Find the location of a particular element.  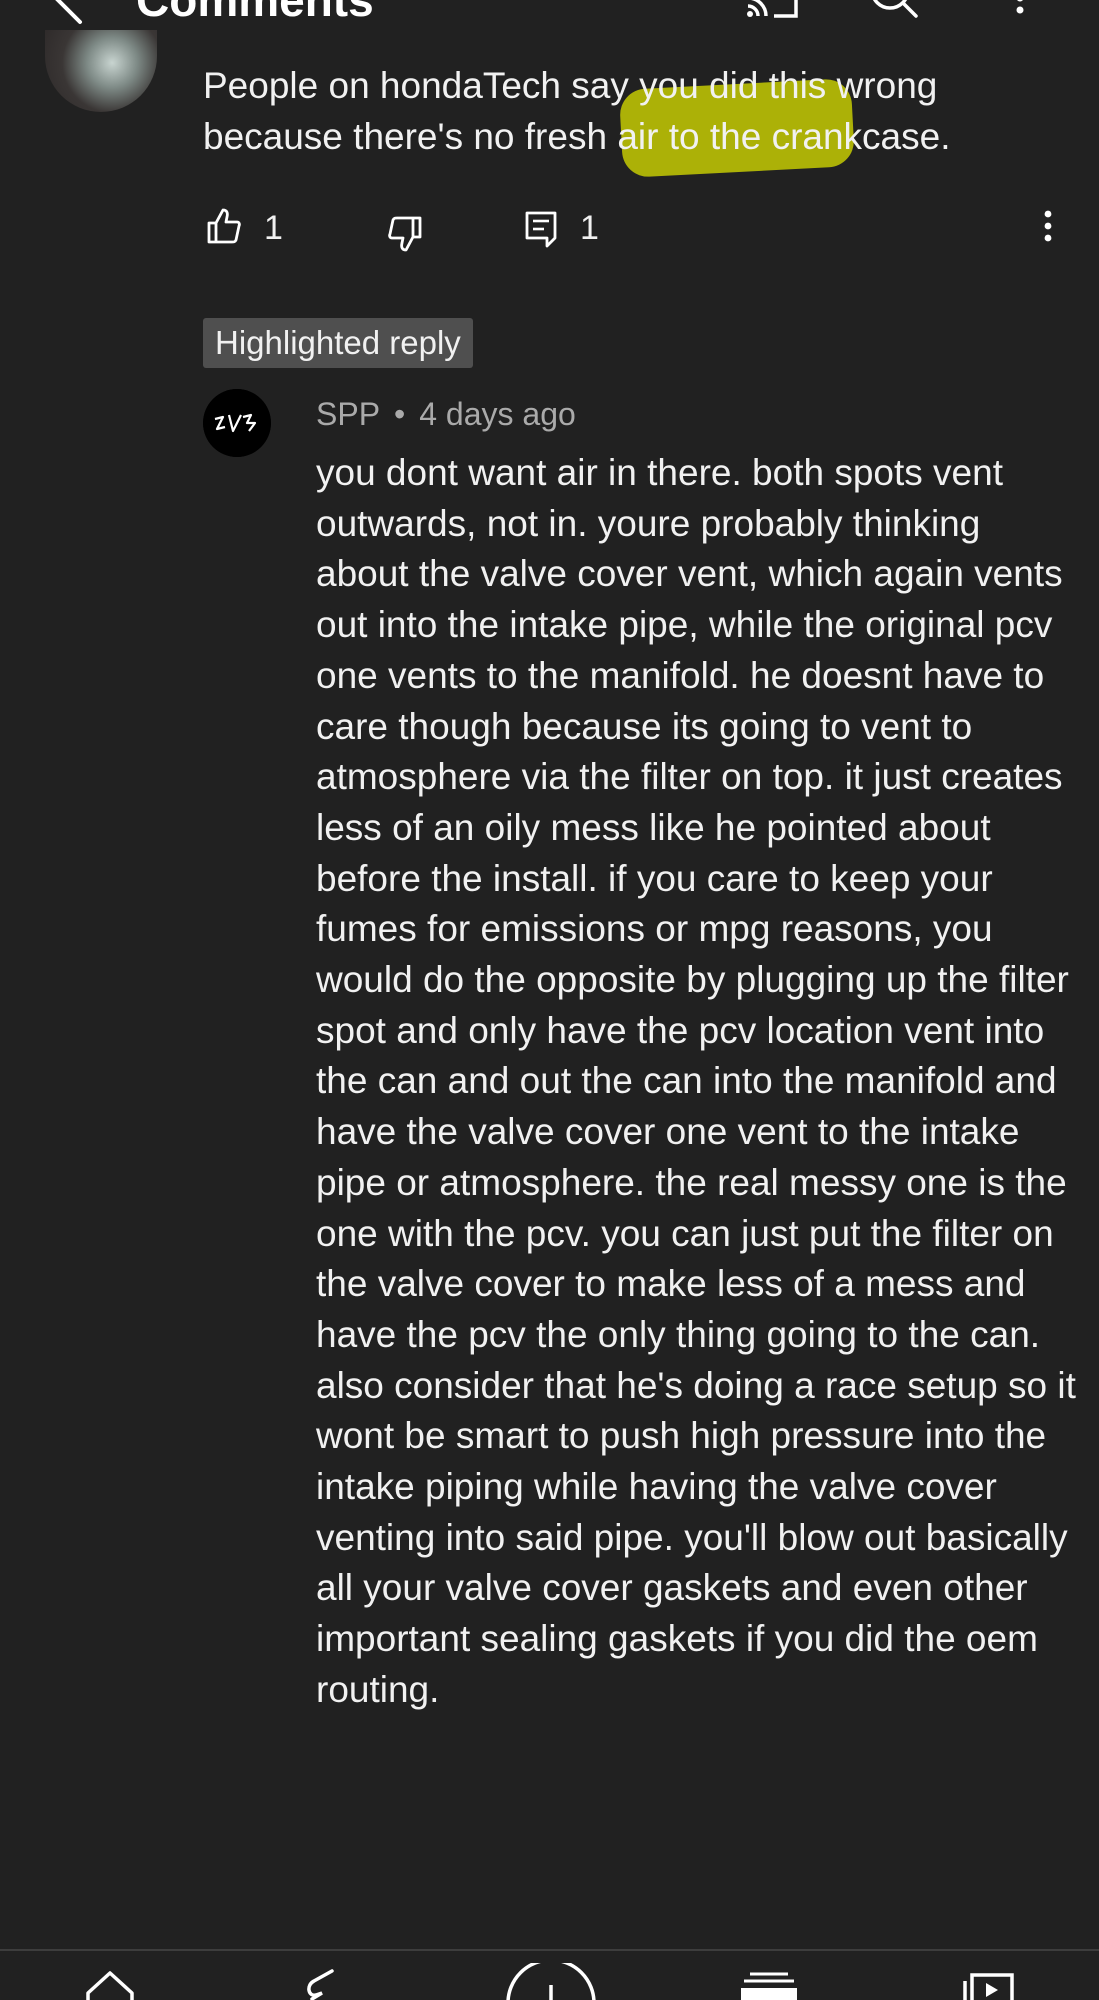

reply-timestamp: 4 days ago is located at coordinates (497, 414).